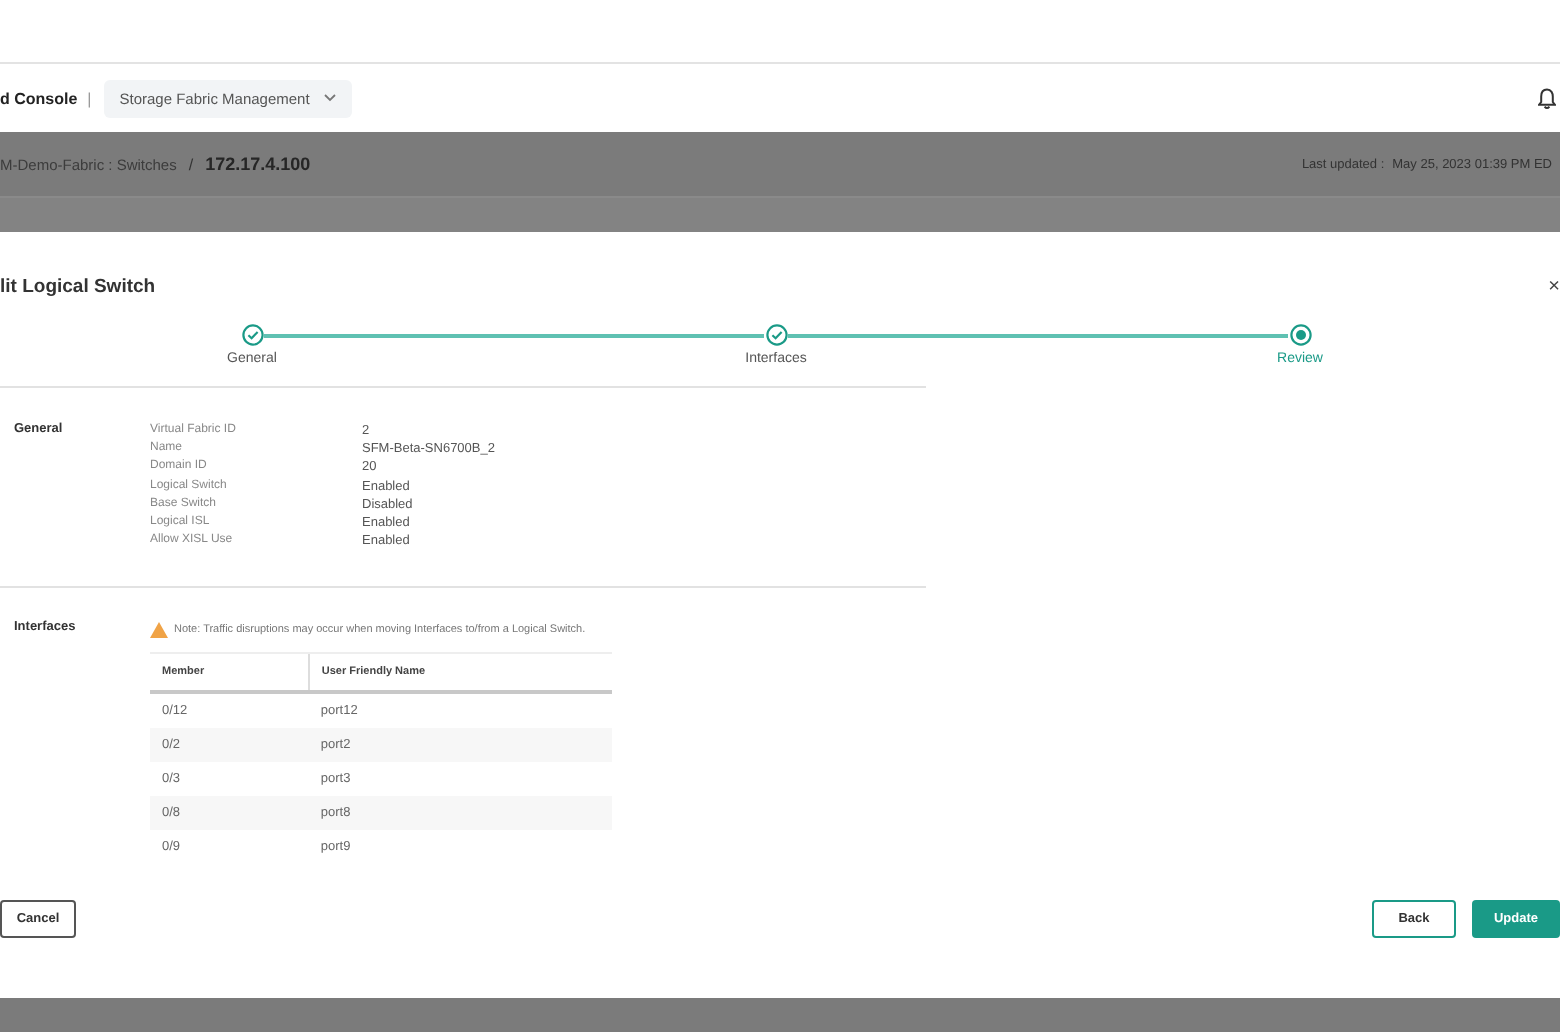 The height and width of the screenshot is (1032, 1560). Describe the element at coordinates (39, 98) in the screenshot. I see `app-title: d Console` at that location.